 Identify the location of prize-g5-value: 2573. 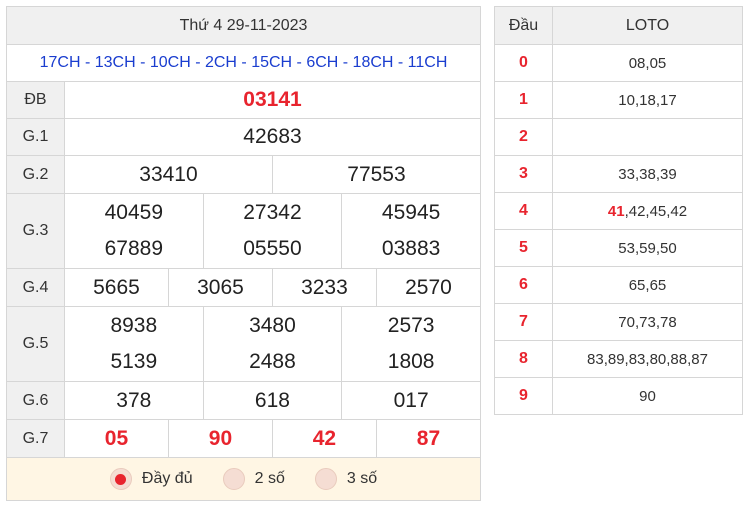
(411, 325).